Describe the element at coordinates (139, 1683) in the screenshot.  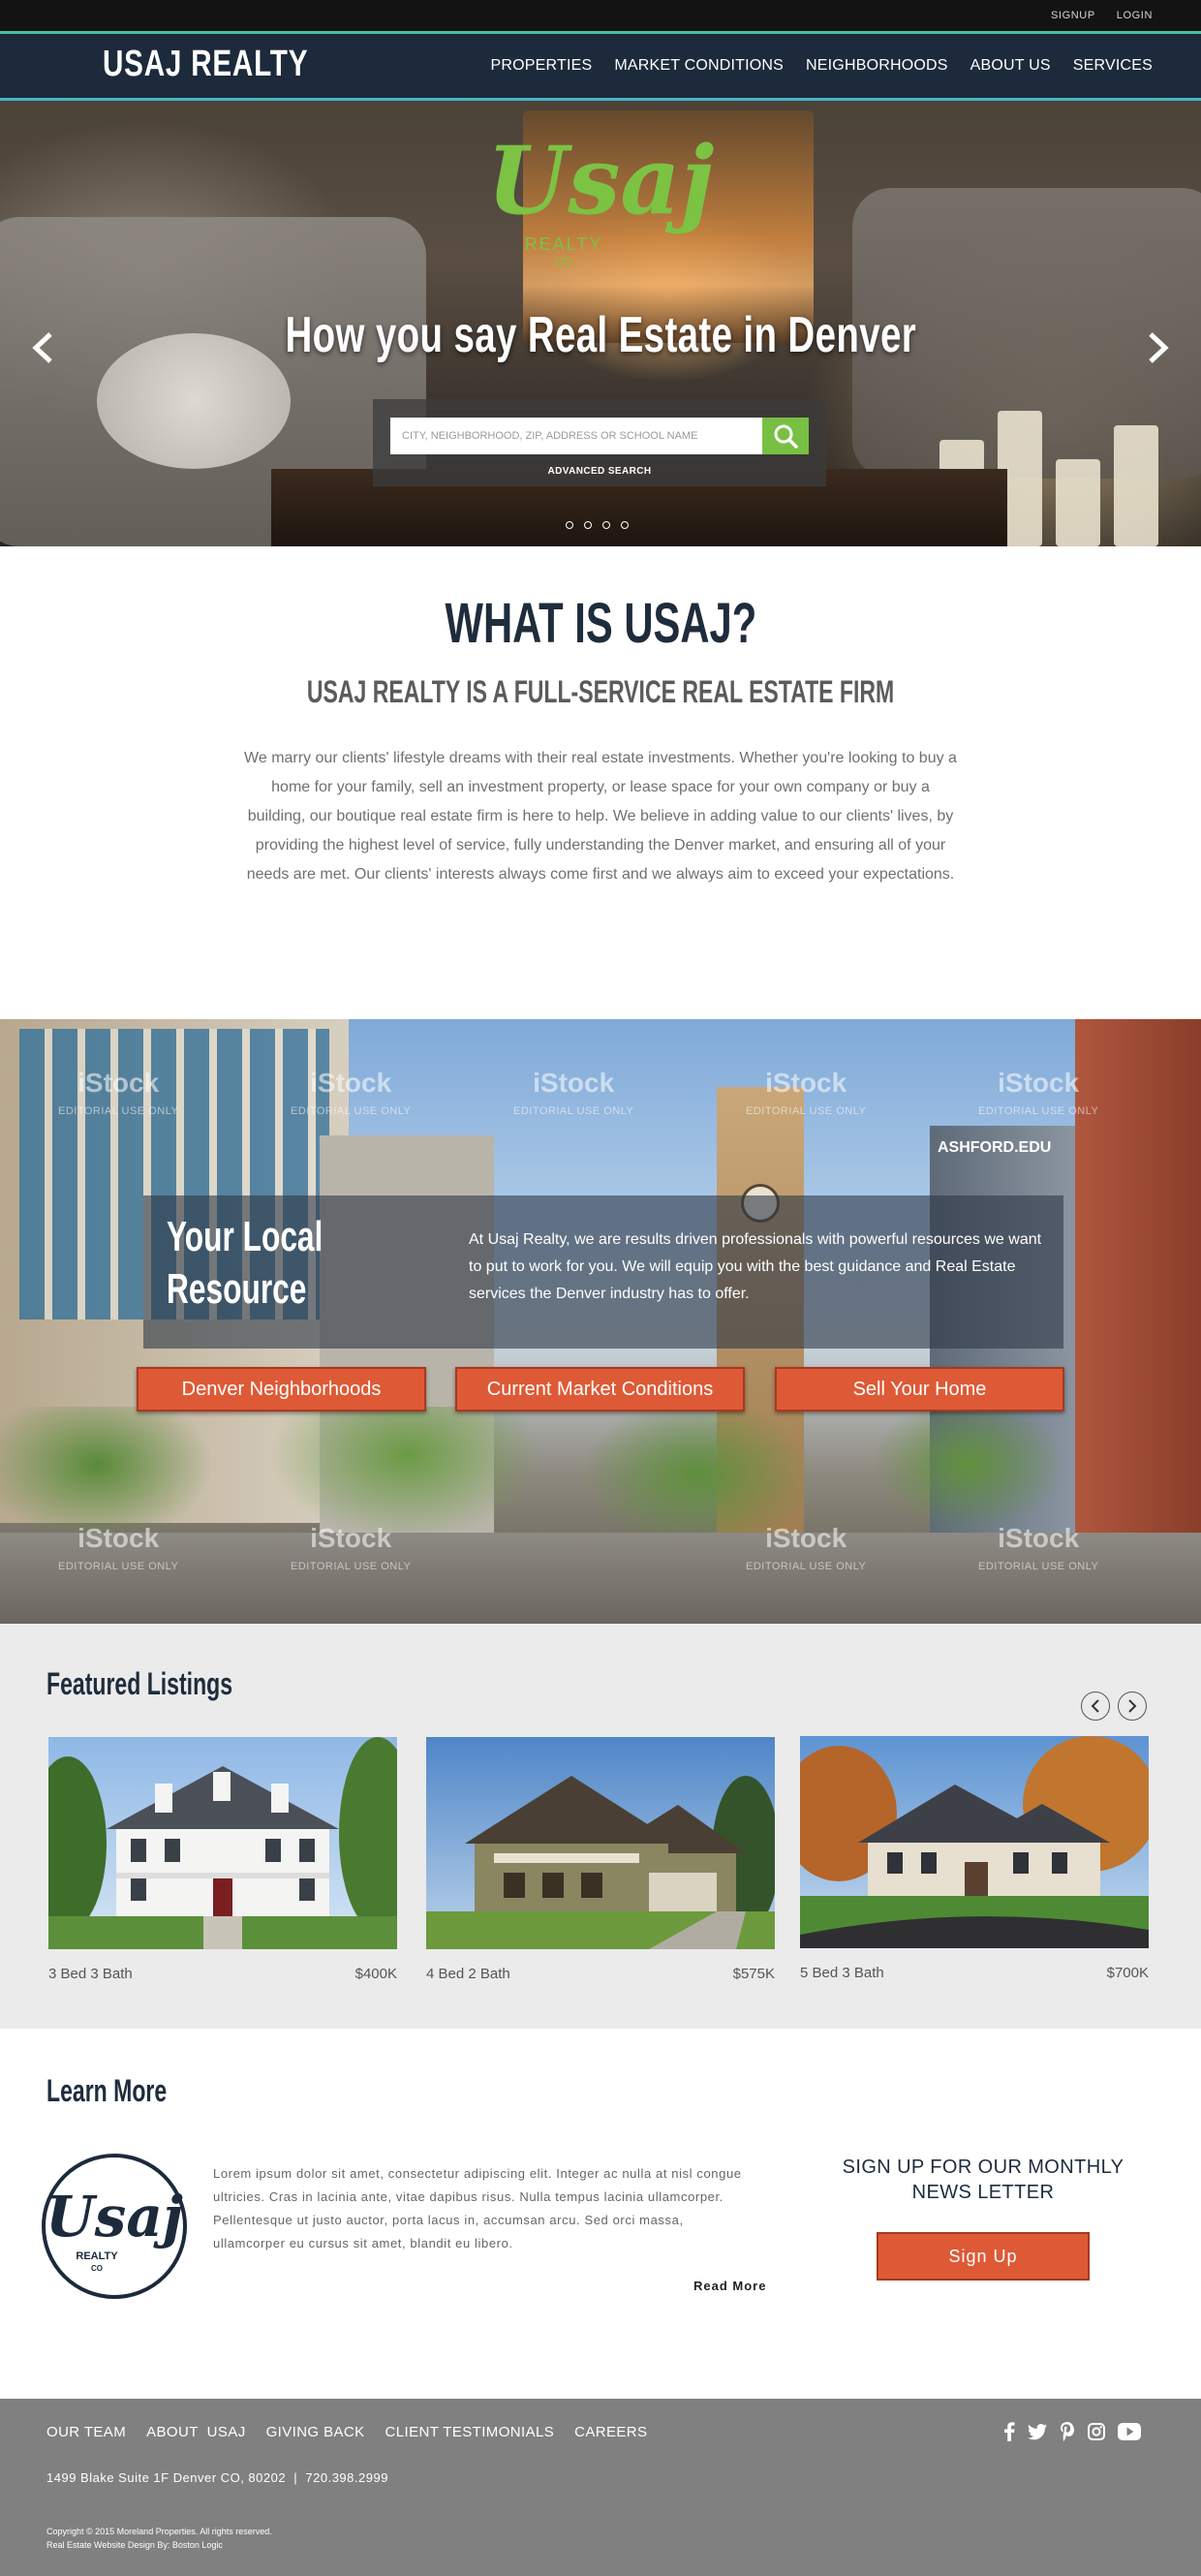
I see `featured-title: Featured Listings` at that location.